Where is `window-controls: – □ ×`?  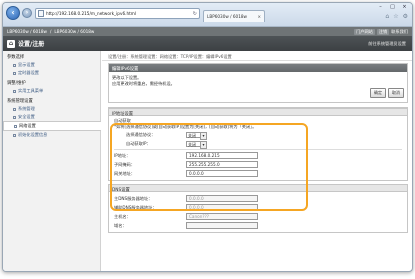 window-controls: – □ × is located at coordinates (392, 7).